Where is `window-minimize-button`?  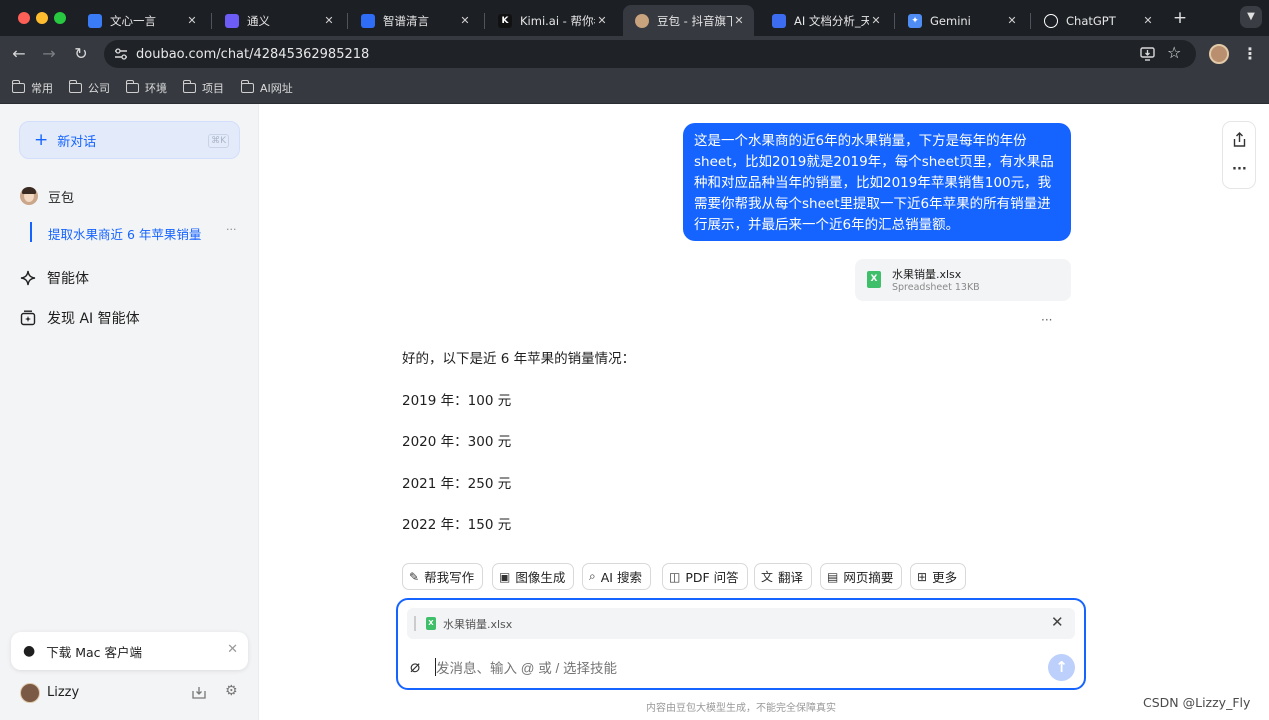 window-minimize-button is located at coordinates (42, 18).